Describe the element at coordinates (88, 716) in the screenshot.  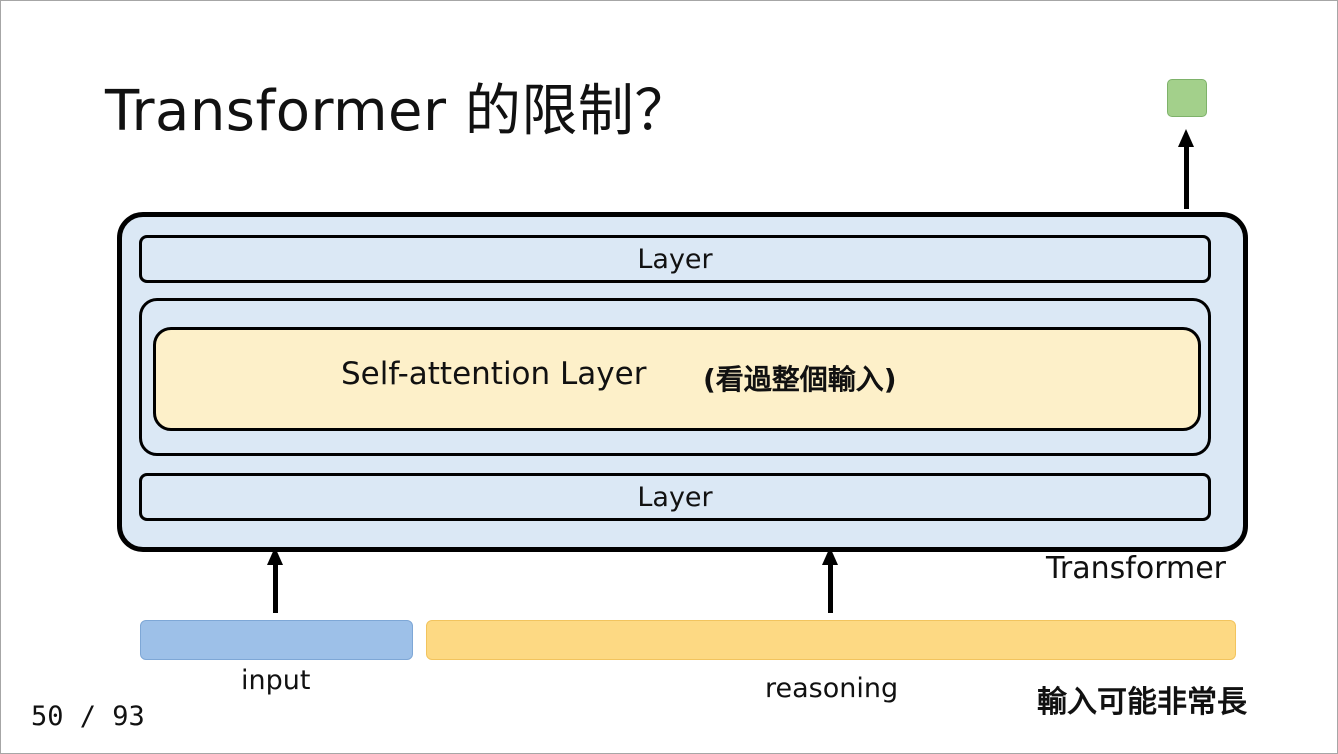
I see `page-number: 50 / 93` at that location.